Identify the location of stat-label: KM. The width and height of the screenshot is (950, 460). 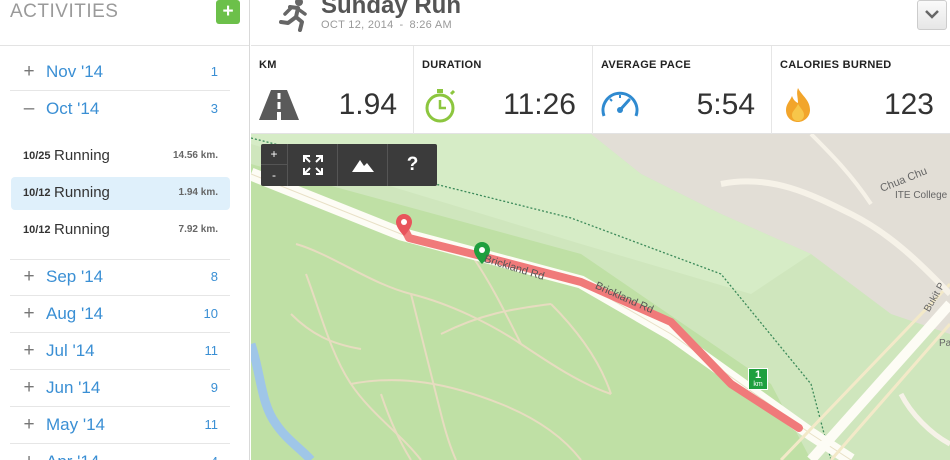
(268, 65).